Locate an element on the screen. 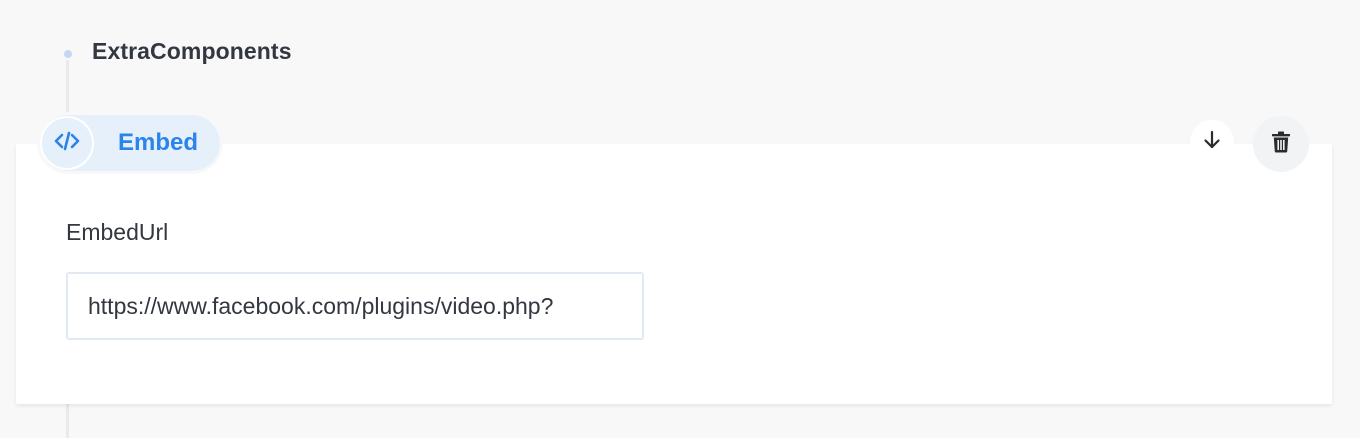 The width and height of the screenshot is (1360, 438). component-icon-wrapper is located at coordinates (67, 143).